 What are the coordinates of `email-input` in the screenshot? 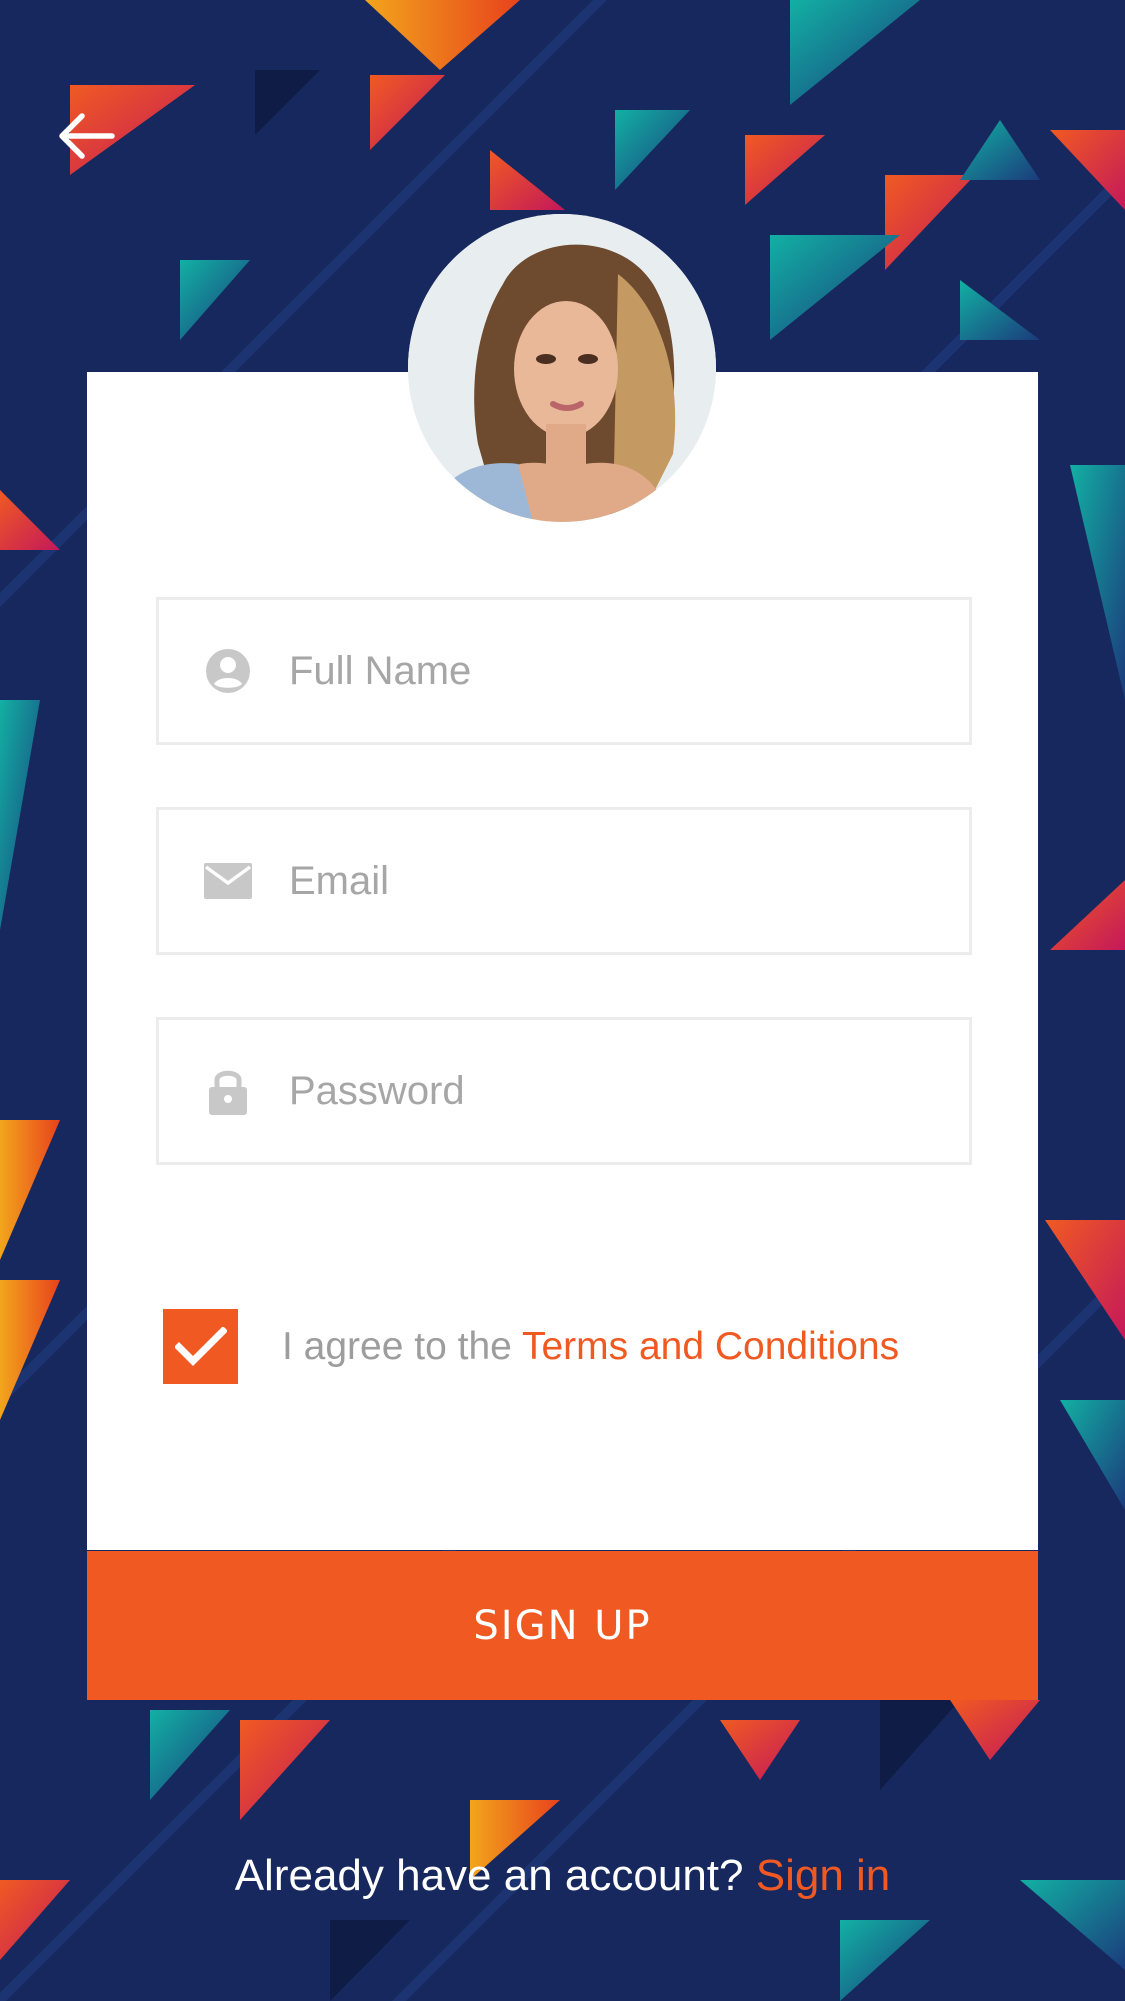 It's located at (629, 881).